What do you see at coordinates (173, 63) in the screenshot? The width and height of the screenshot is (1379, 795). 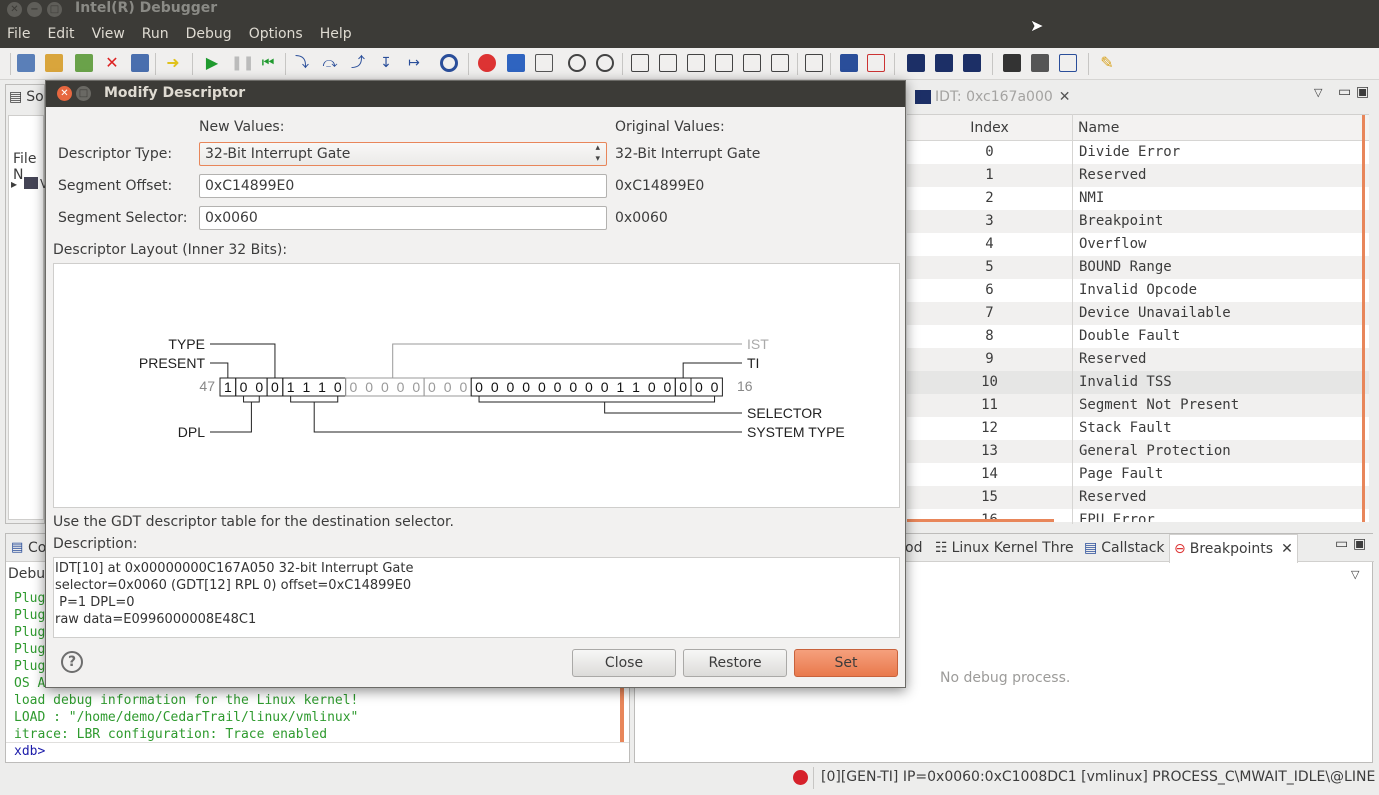 I see `arrow-right-icon: ➜` at bounding box center [173, 63].